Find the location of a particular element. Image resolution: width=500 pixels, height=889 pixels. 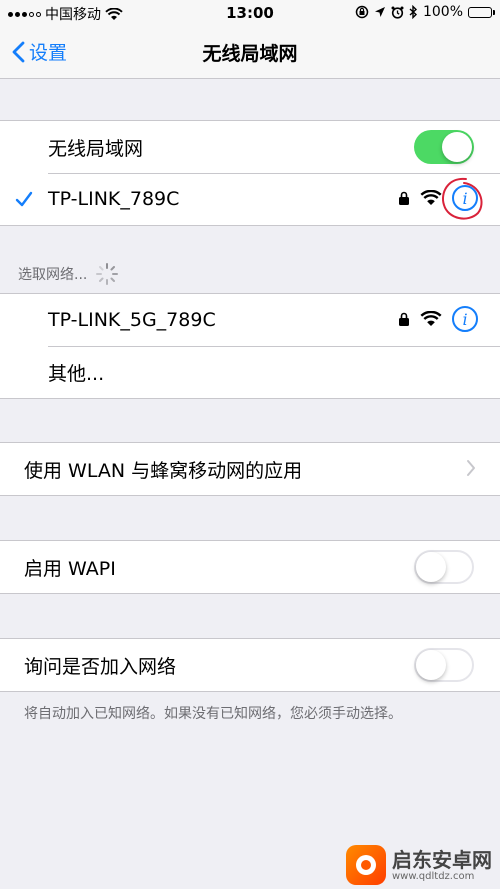

network-name: TP-LINK_5G_789C is located at coordinates (132, 320).